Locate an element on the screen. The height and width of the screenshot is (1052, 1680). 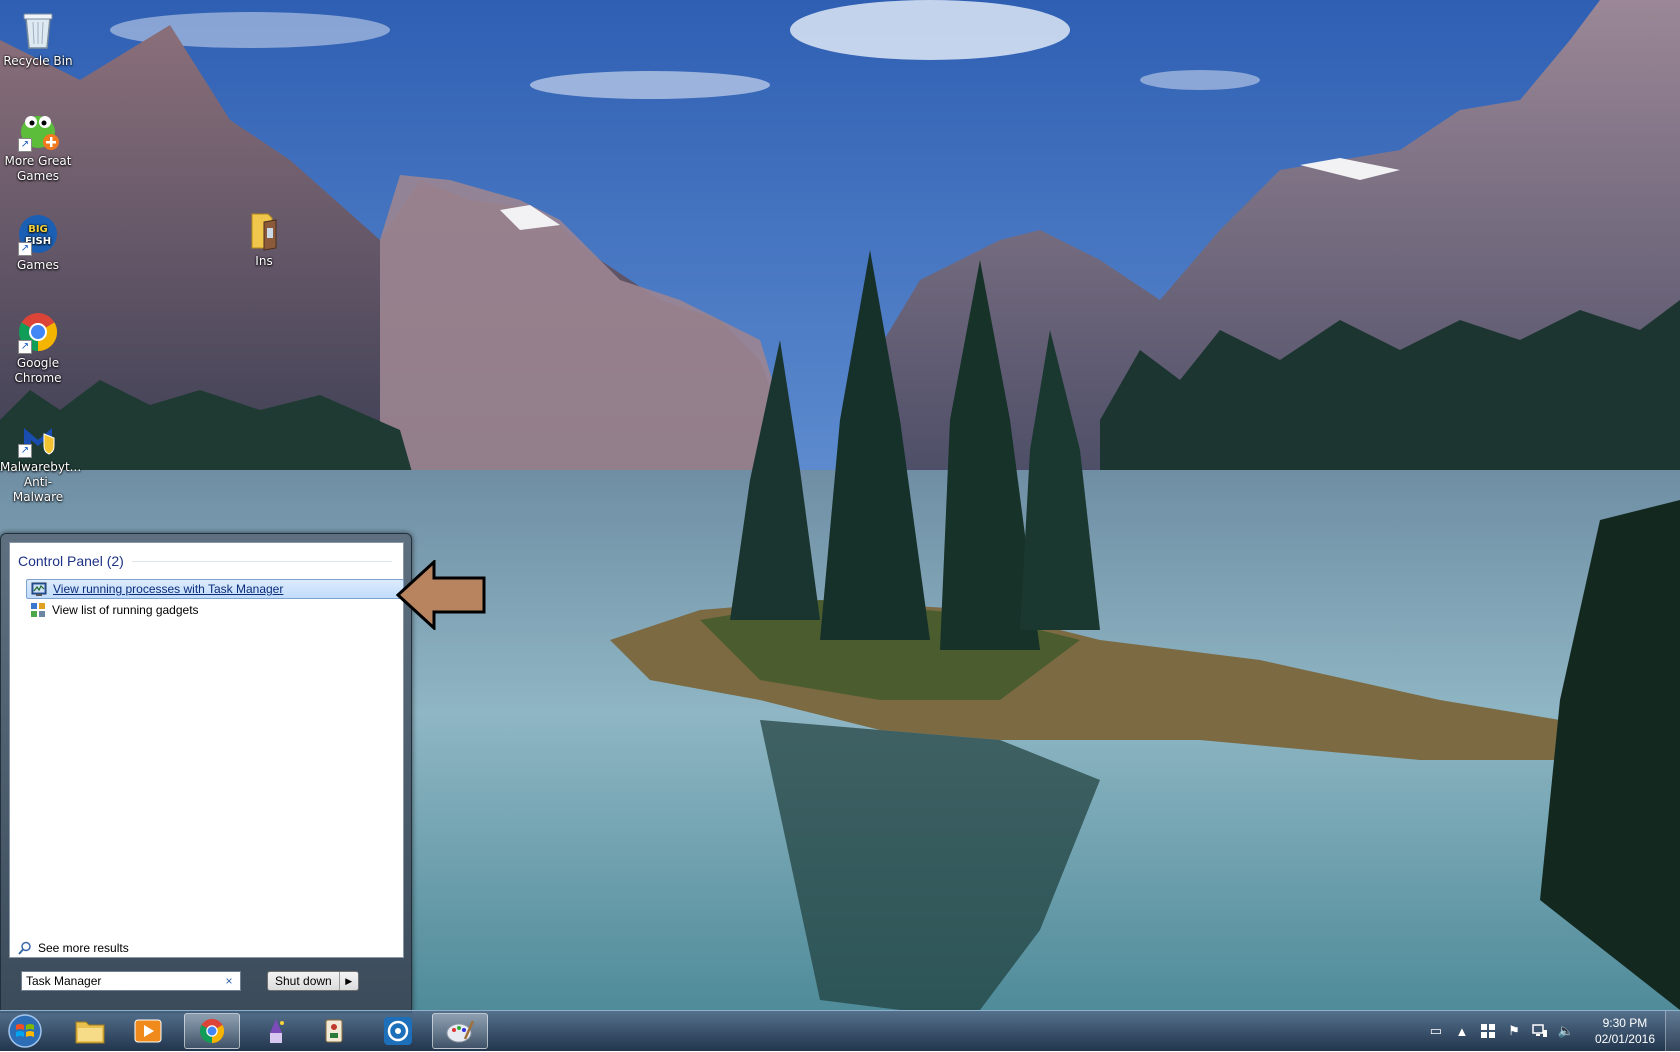
result-label: View list of running gadgets is located at coordinates (125, 610).